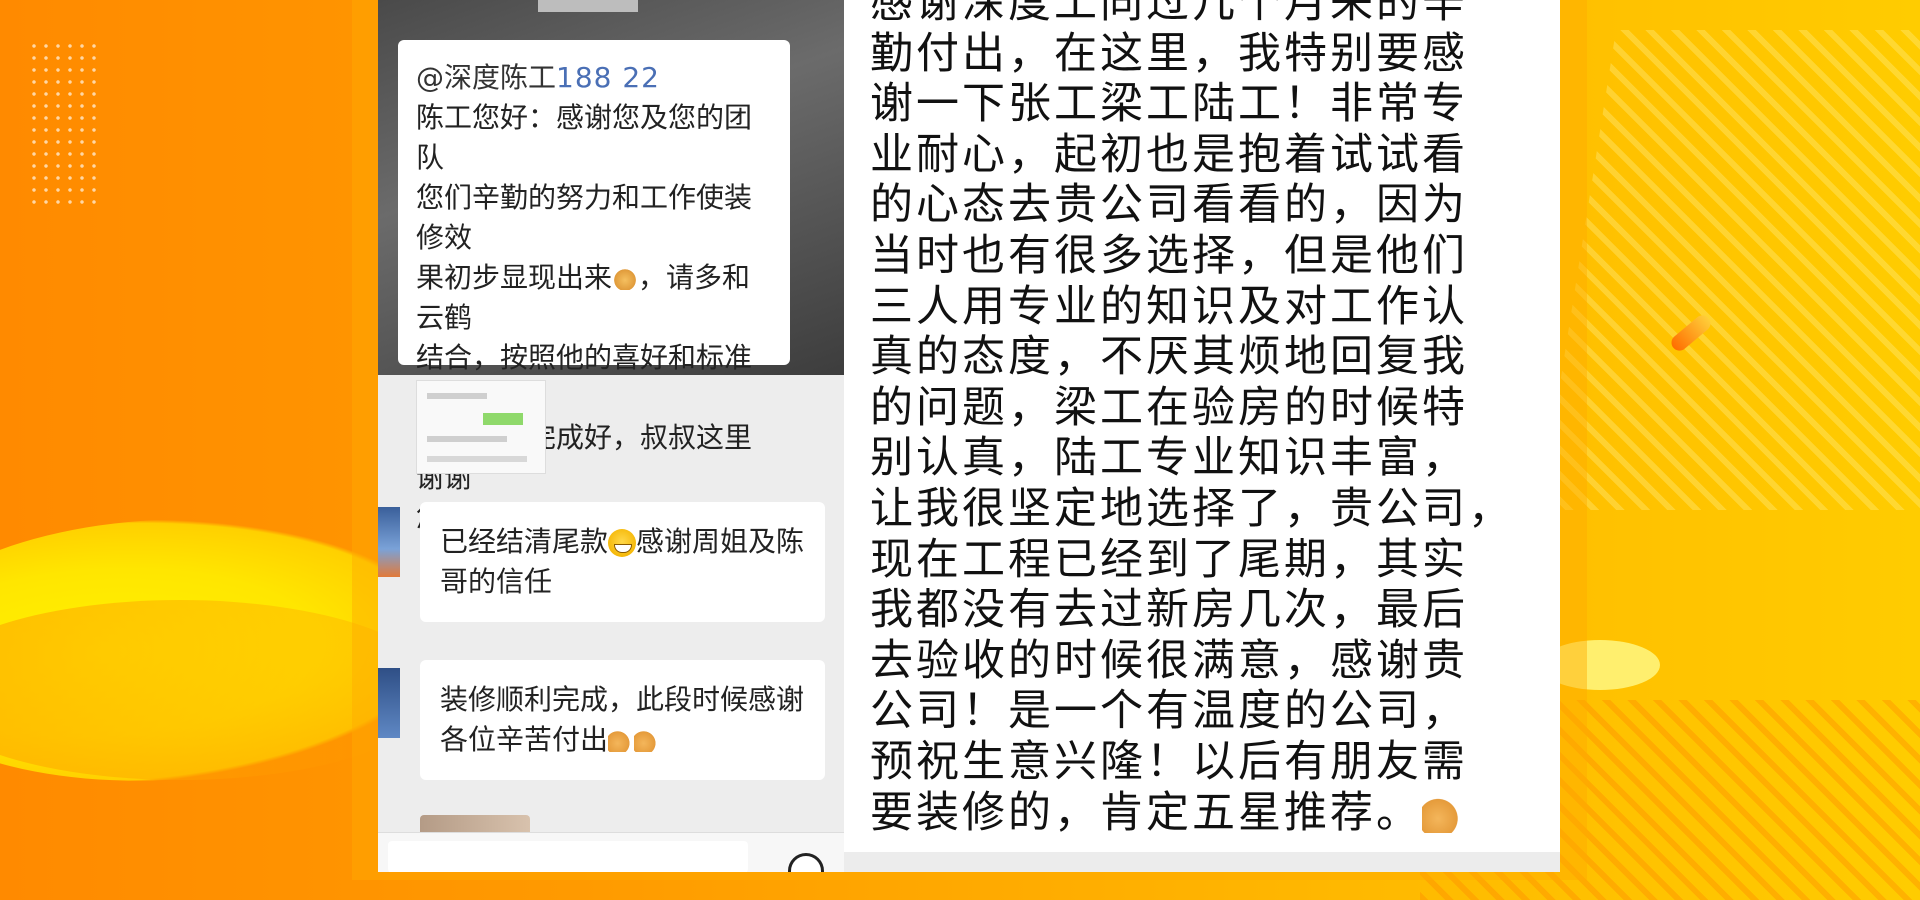  Describe the element at coordinates (1169, 458) in the screenshot. I see `review-line: 别认真，陆工专业知识丰富，` at that location.